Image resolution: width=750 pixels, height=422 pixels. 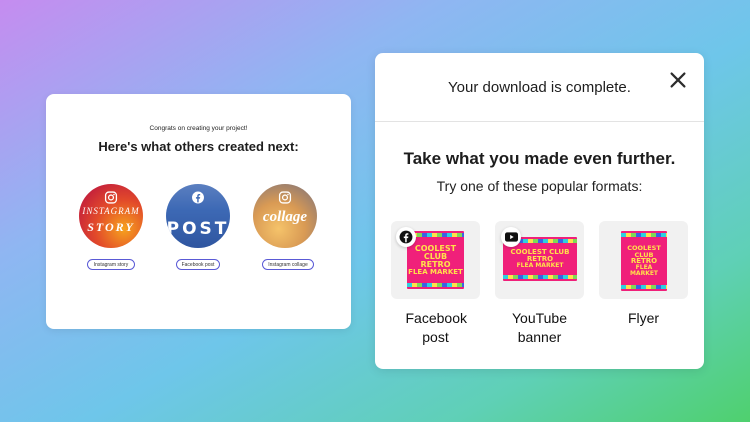 What do you see at coordinates (539, 260) in the screenshot?
I see `youtube-banner-format-tile: COOLEST CLUB RETRO FLEA MARKET` at bounding box center [539, 260].